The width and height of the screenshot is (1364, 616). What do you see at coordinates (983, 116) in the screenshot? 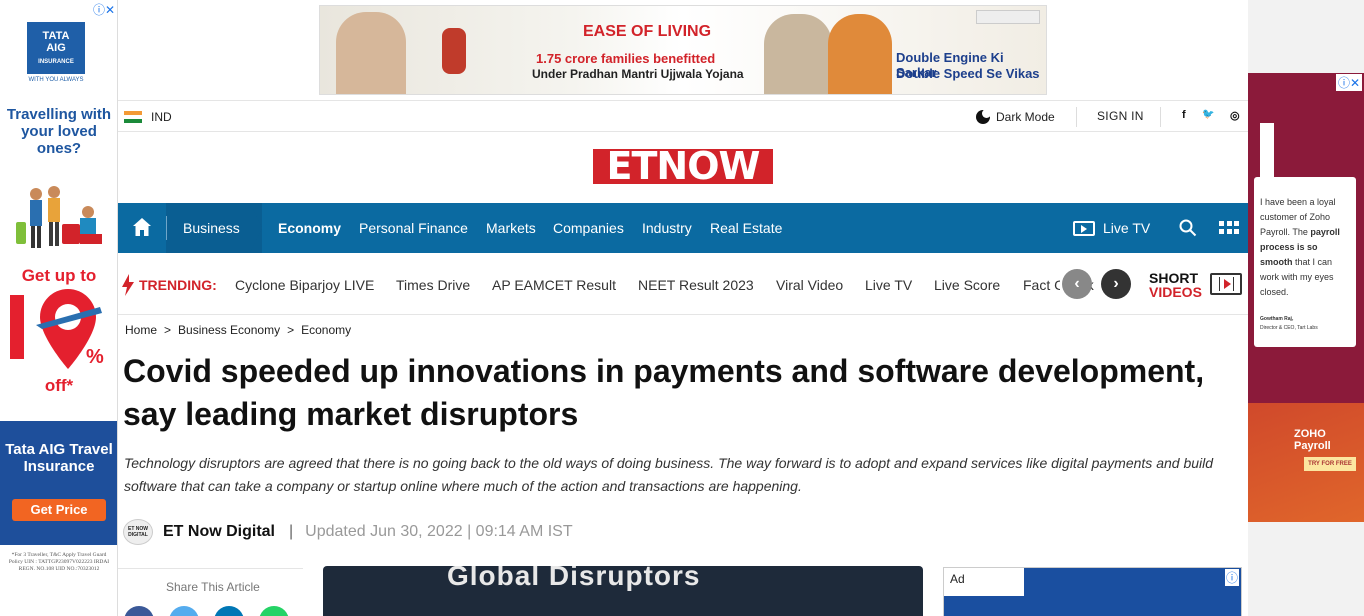
I see `moon-icon` at bounding box center [983, 116].